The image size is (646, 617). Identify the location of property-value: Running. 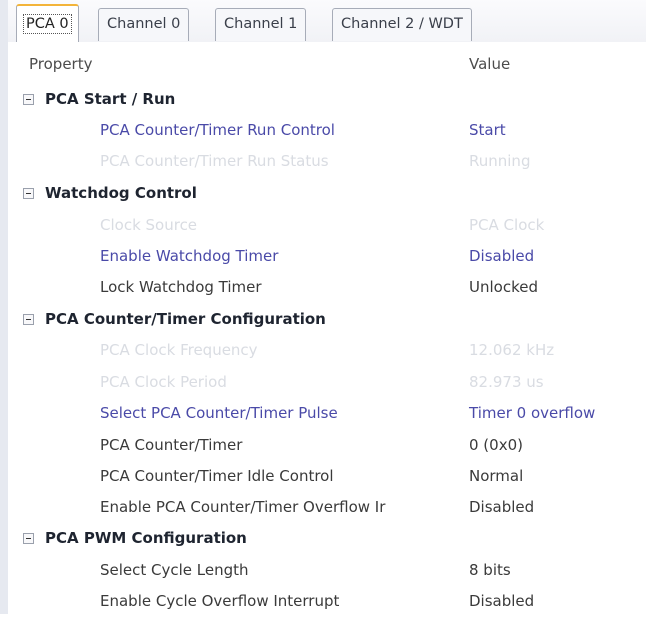
(500, 161).